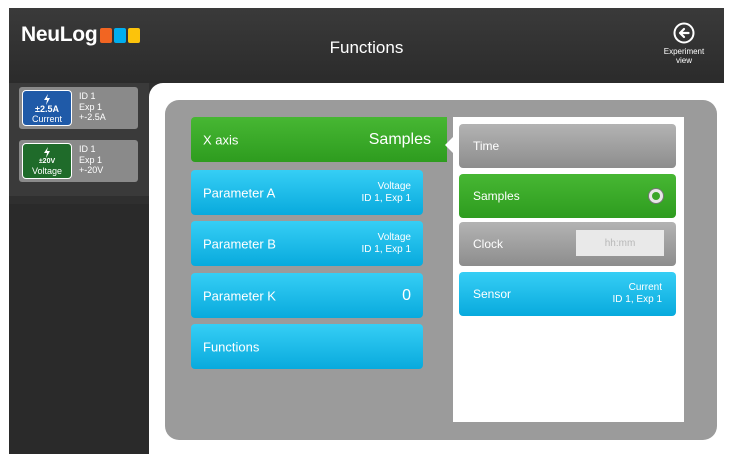  What do you see at coordinates (567, 196) in the screenshot?
I see `option-samples: Samples` at bounding box center [567, 196].